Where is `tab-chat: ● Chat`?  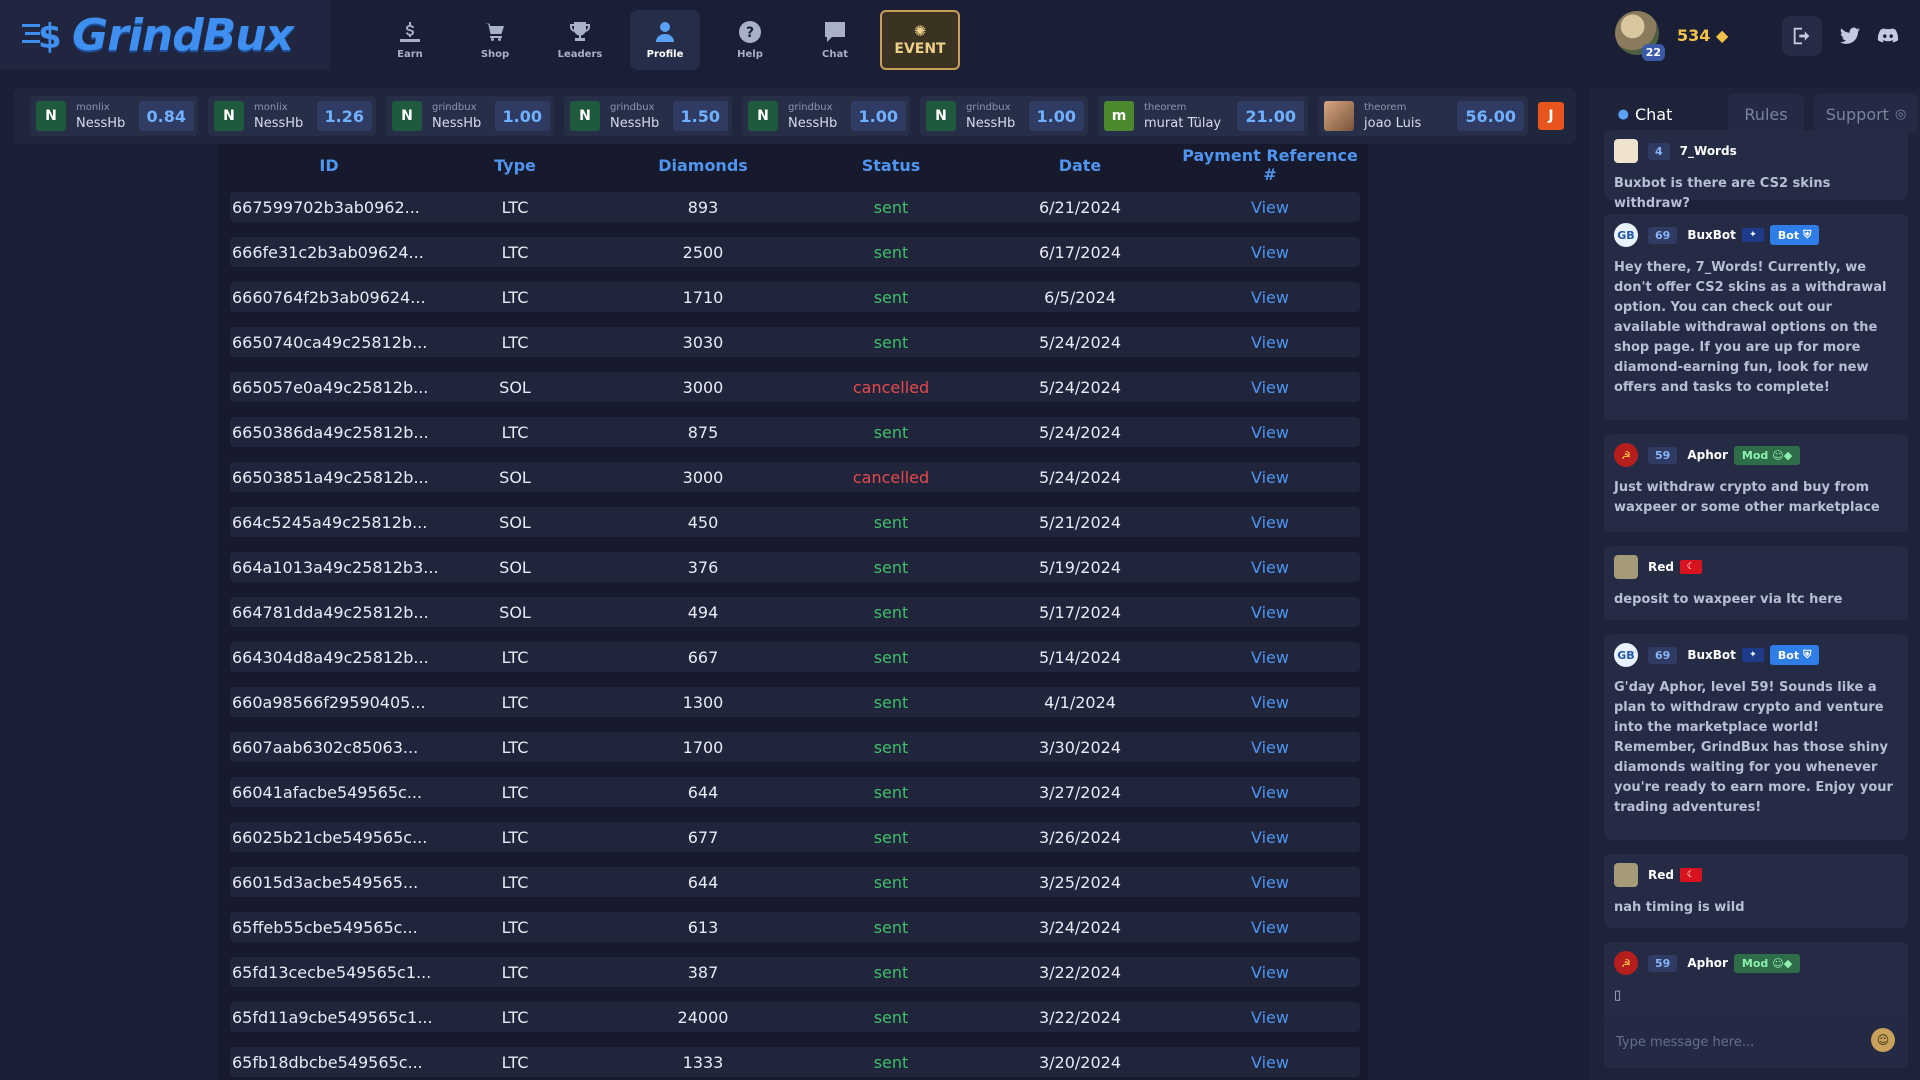 tab-chat: ● Chat is located at coordinates (1645, 114).